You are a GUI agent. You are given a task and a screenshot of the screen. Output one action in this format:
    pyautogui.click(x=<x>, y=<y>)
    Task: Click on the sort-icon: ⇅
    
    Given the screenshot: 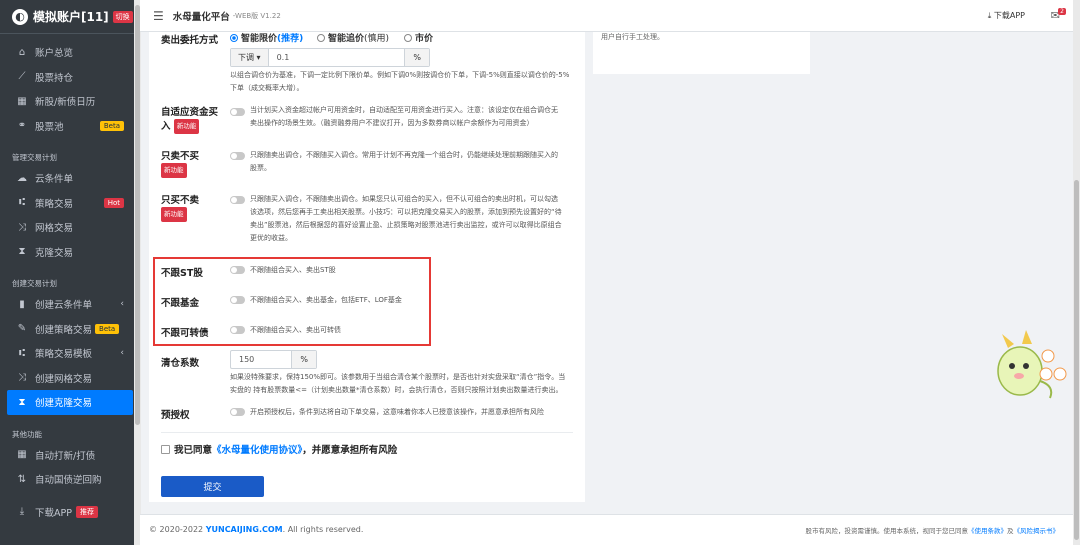 What is the action you would take?
    pyautogui.click(x=22, y=479)
    